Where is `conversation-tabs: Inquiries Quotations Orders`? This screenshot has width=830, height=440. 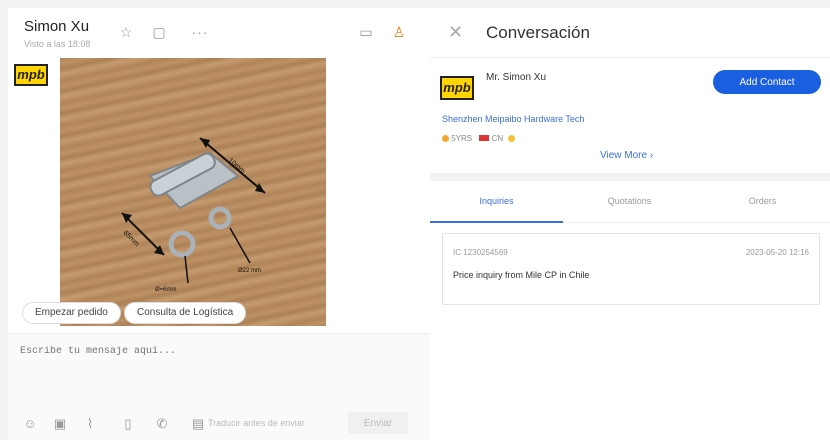
conversation-tabs: Inquiries Quotations Orders is located at coordinates (630, 202).